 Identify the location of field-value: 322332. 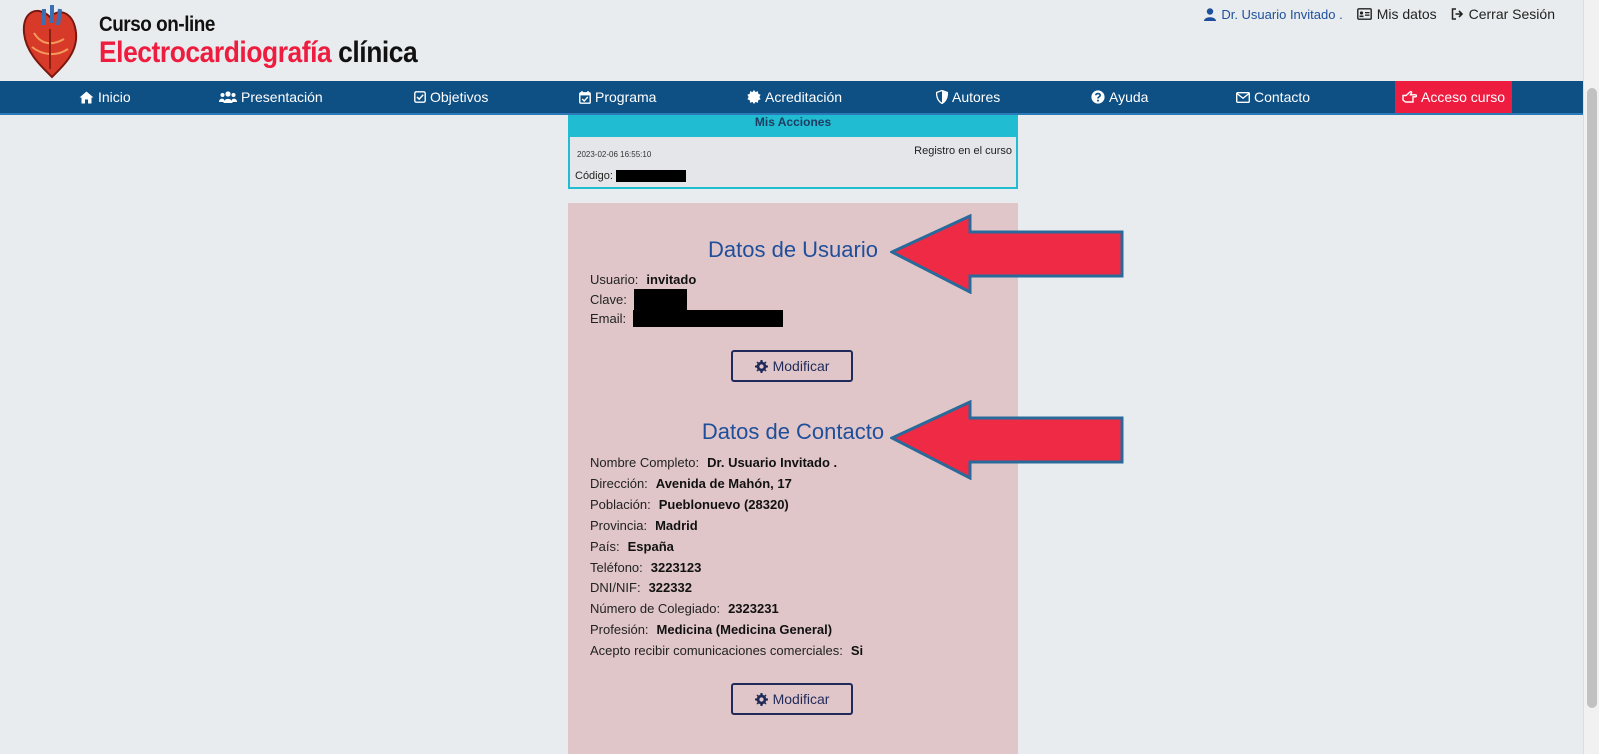
(670, 587).